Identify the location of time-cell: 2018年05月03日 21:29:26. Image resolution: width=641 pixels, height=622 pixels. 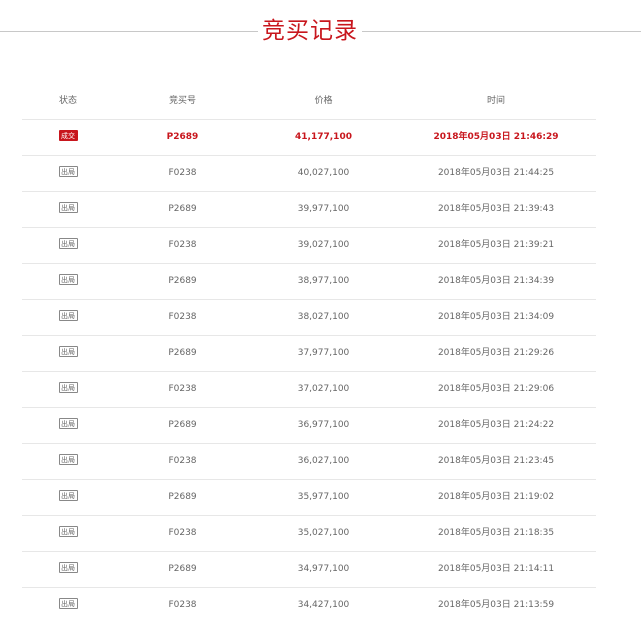
(496, 353).